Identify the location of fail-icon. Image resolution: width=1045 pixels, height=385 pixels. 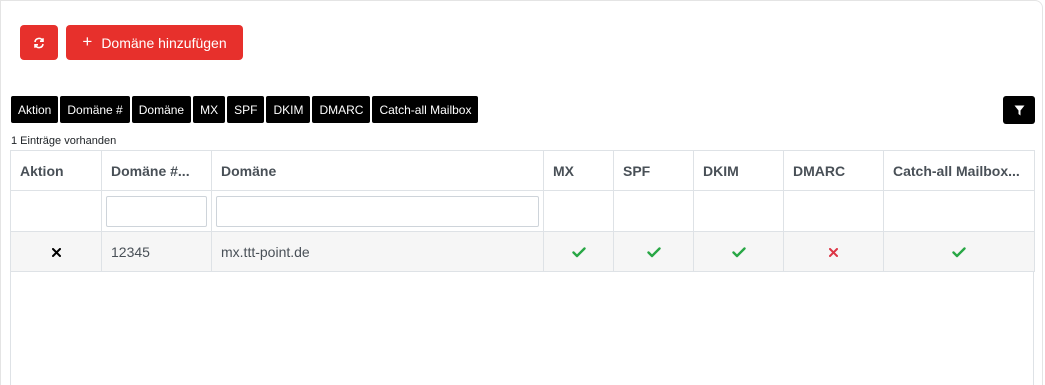
(833, 253).